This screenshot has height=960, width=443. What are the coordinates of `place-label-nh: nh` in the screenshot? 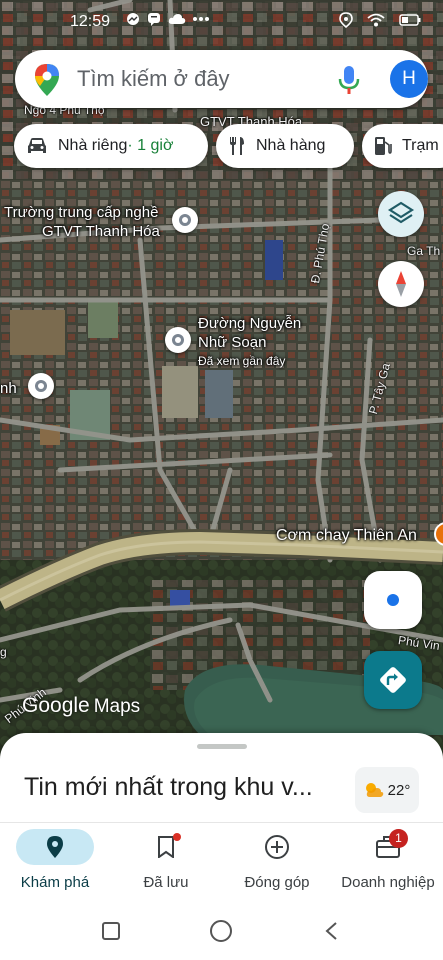 It's located at (8, 389).